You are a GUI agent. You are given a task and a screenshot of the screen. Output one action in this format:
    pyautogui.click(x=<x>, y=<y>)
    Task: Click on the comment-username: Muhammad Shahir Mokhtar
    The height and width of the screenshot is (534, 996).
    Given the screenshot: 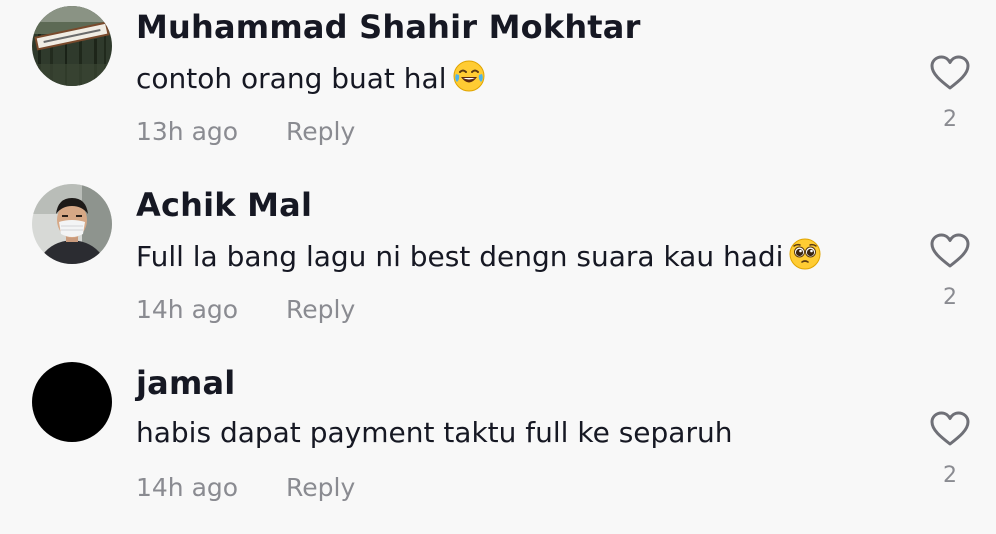 What is the action you would take?
    pyautogui.click(x=388, y=27)
    